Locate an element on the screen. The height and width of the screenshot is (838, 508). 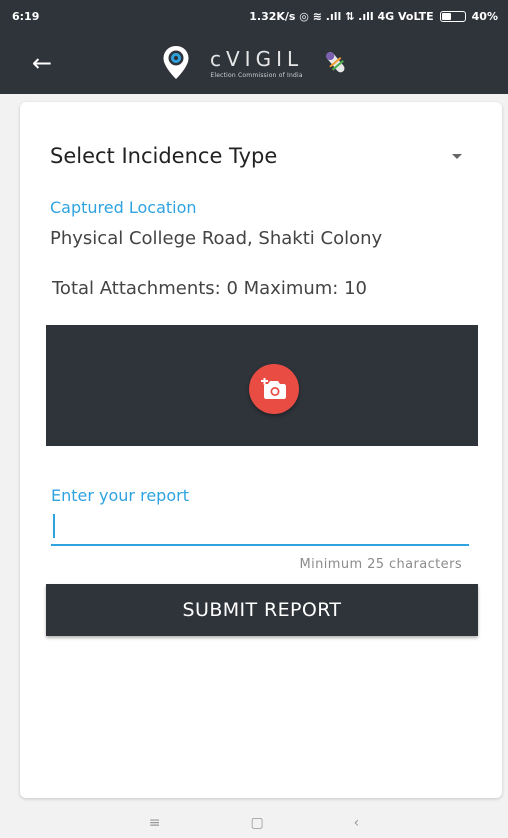
battery-level: 40% is located at coordinates (484, 16).